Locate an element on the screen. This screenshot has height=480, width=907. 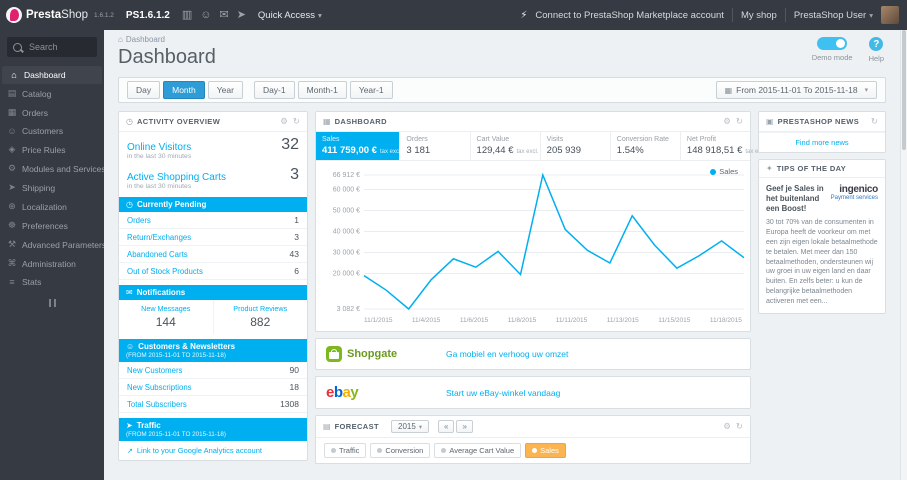
shop-name: PS1.6.1.2 is located at coordinates (148, 15).